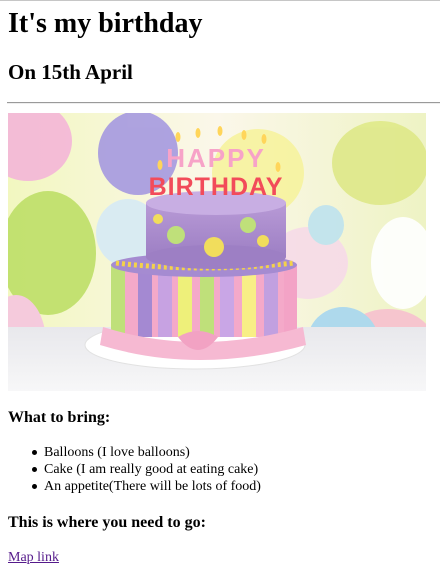 This screenshot has height=578, width=440. What do you see at coordinates (105, 23) in the screenshot?
I see `page-title: It's my birthday` at bounding box center [105, 23].